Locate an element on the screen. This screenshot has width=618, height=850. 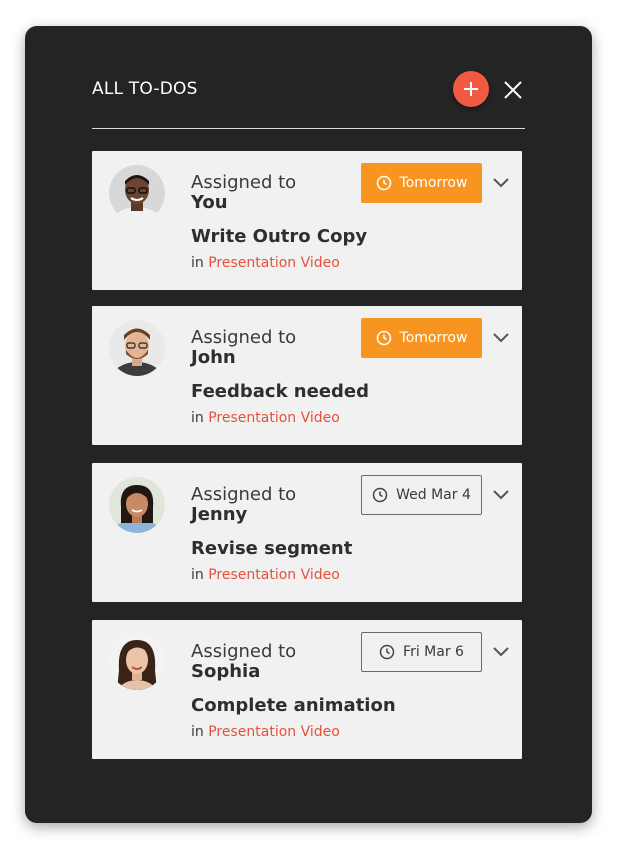
page-title: ALL TO-DOS is located at coordinates (145, 89).